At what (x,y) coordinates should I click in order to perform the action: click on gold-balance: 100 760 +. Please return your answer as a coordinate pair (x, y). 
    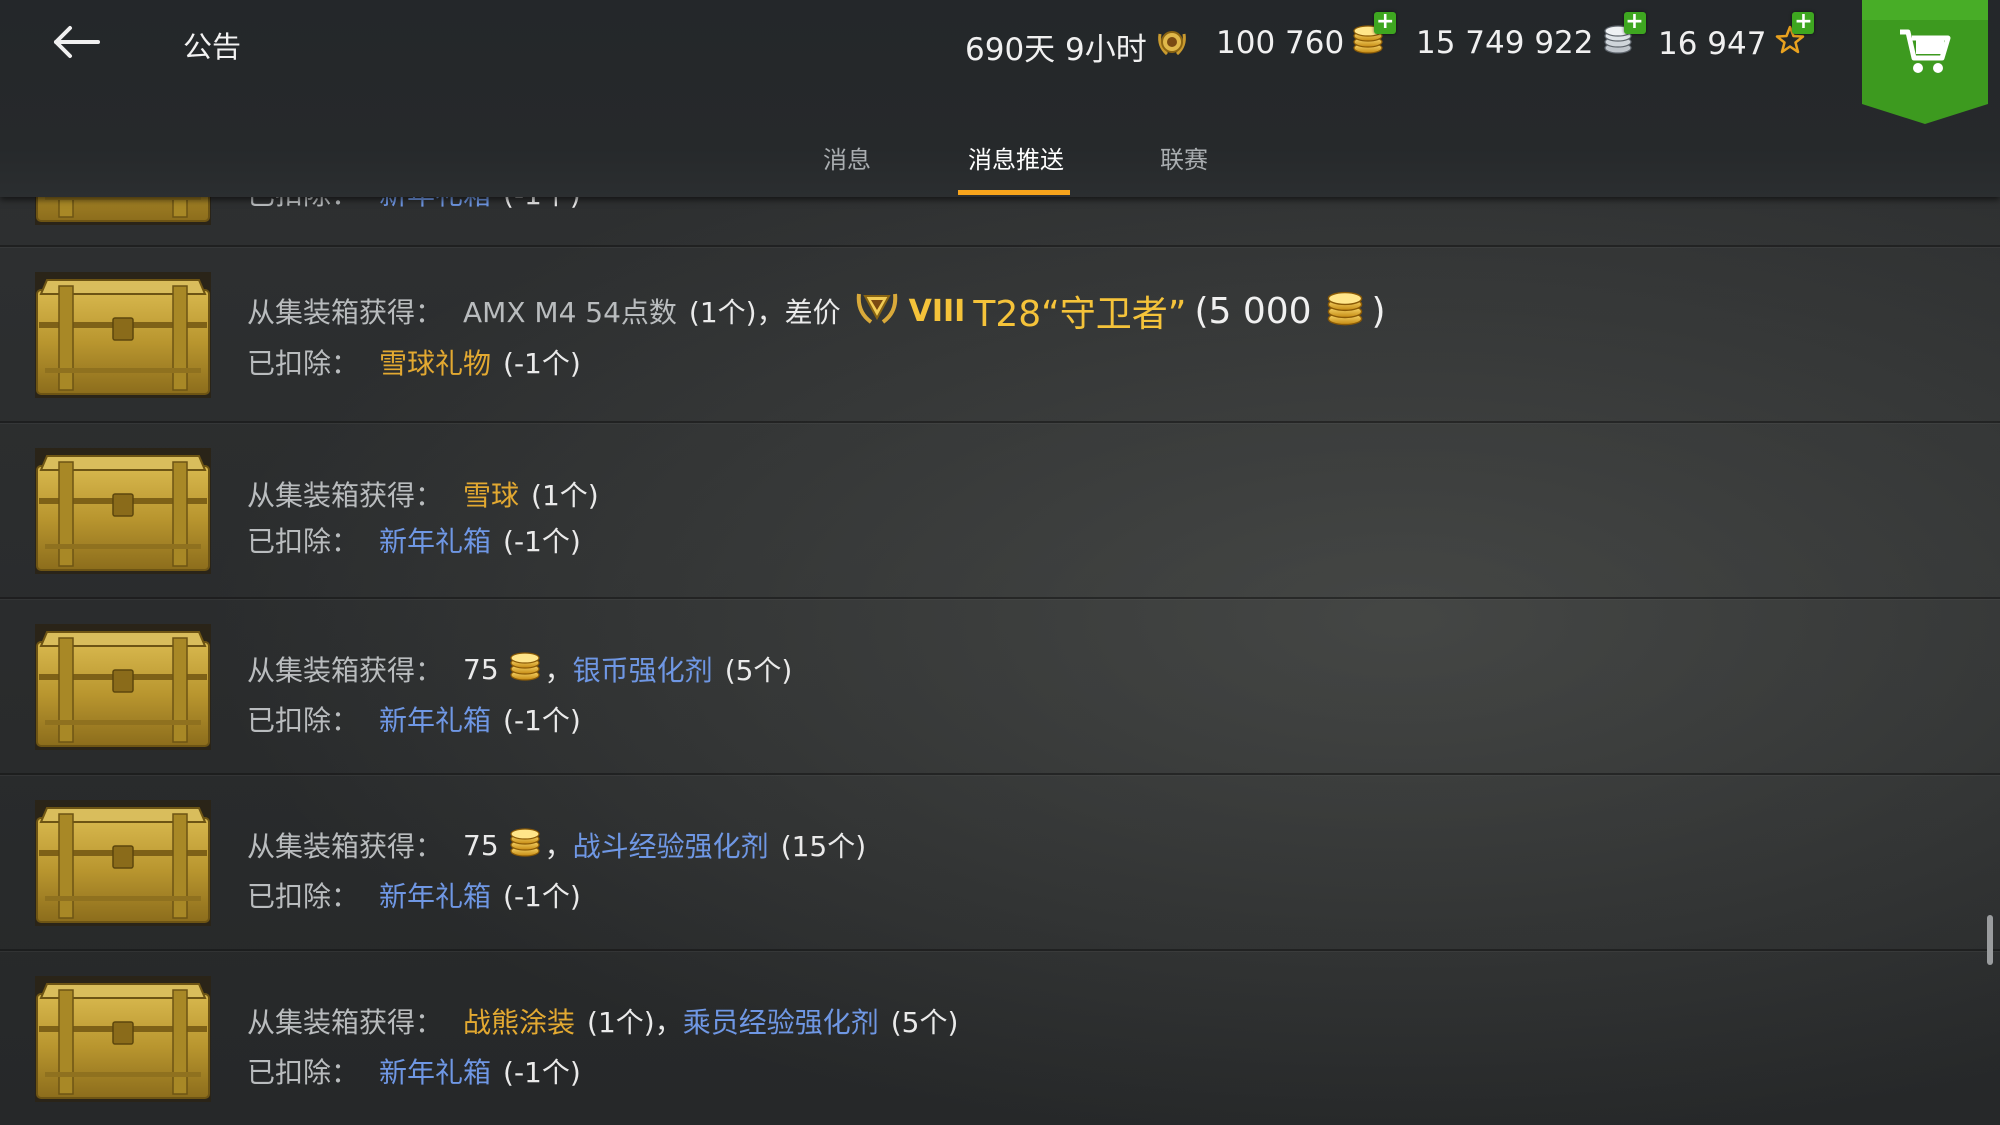
    Looking at the image, I should click on (1306, 36).